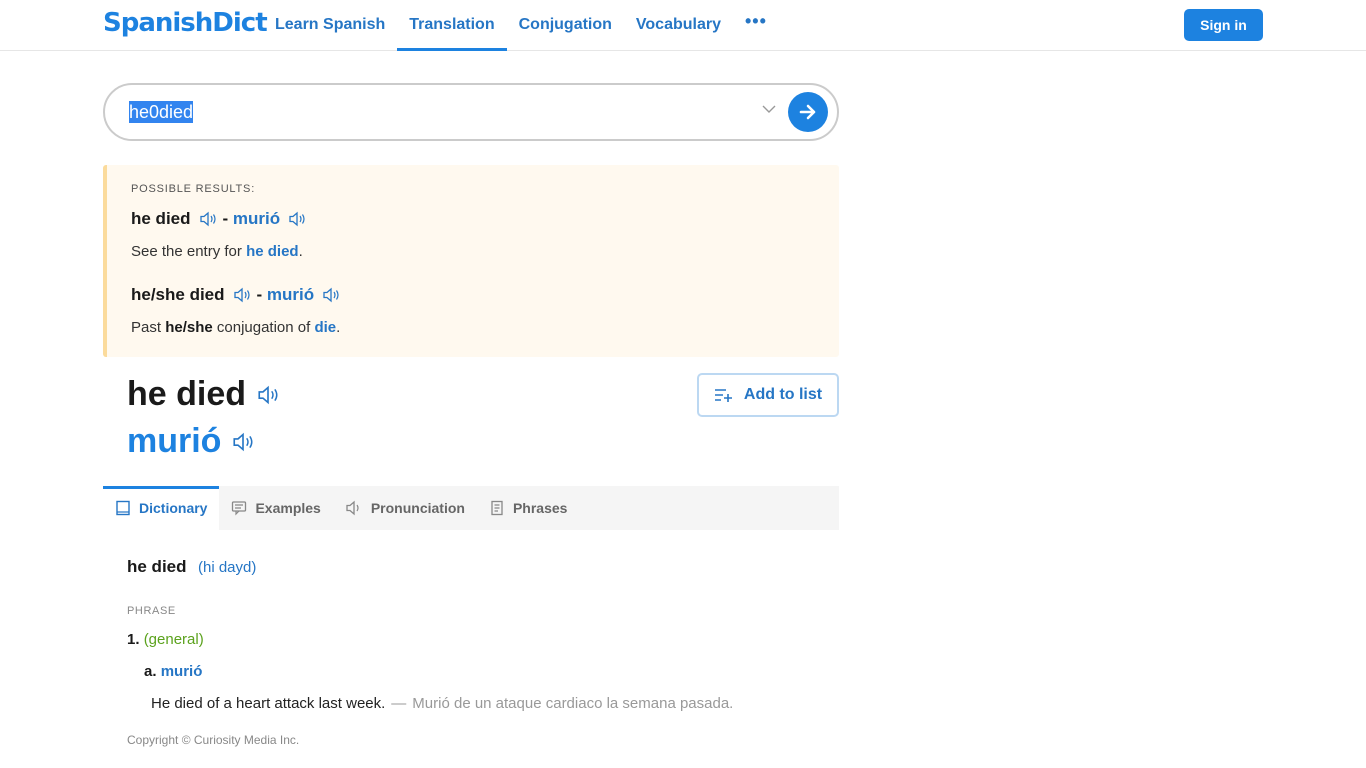  I want to click on sub-sense-letter: a., so click(150, 671).